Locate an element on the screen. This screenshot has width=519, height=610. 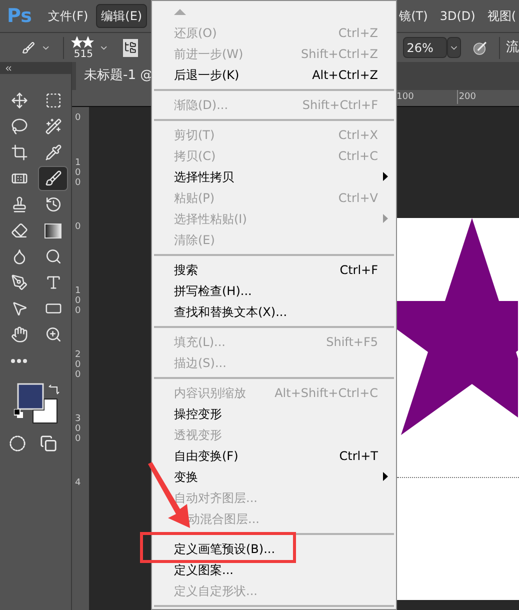
menu-bar-item: 镜(T) is located at coordinates (413, 16).